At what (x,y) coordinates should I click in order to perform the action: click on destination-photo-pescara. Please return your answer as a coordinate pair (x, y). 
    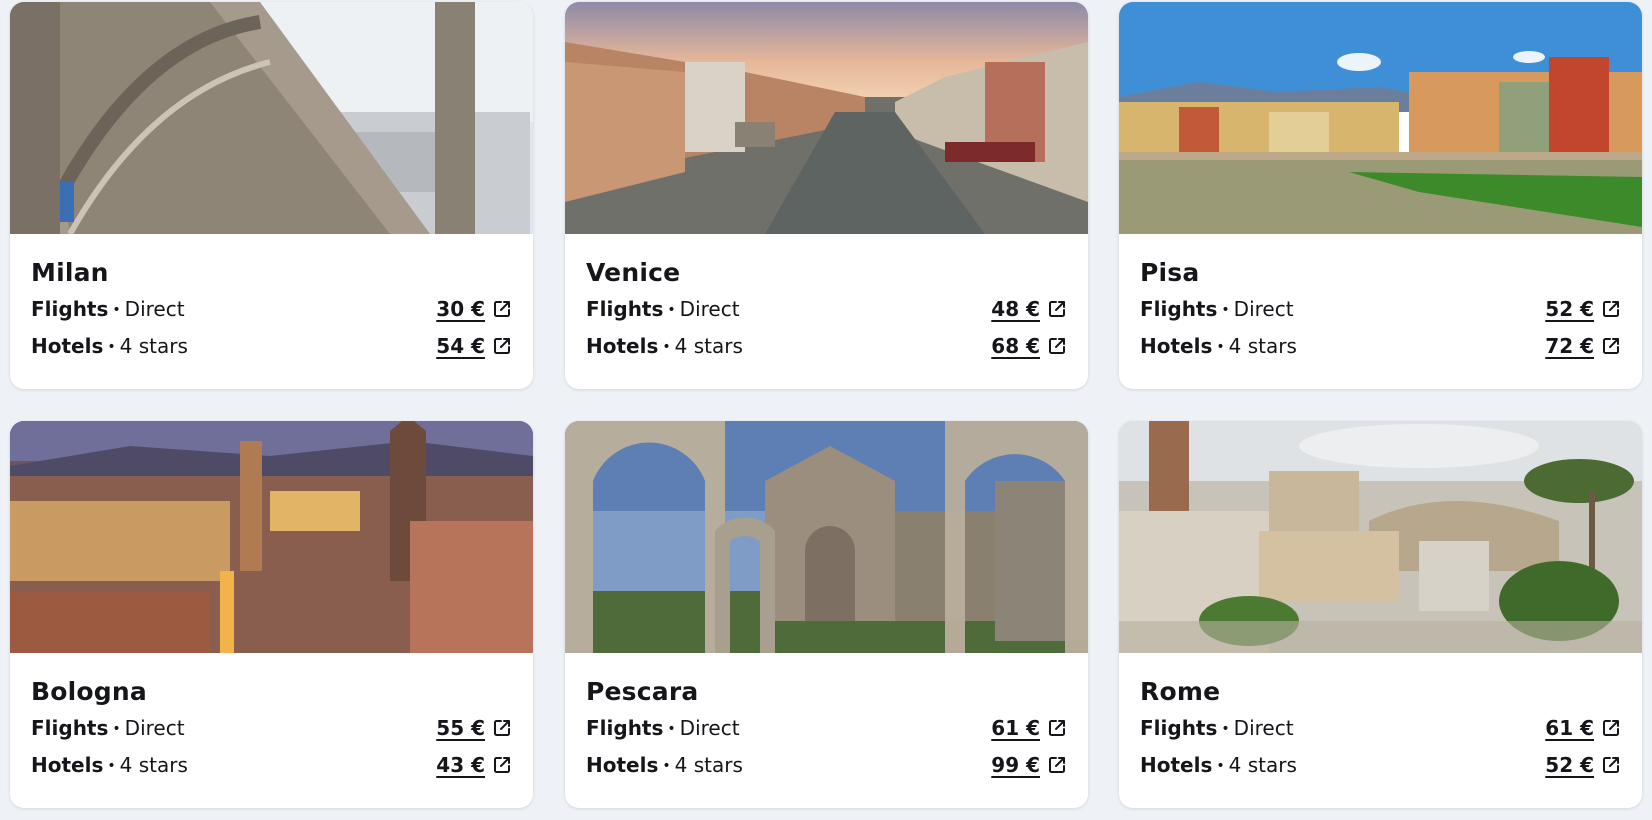
    Looking at the image, I should click on (826, 537).